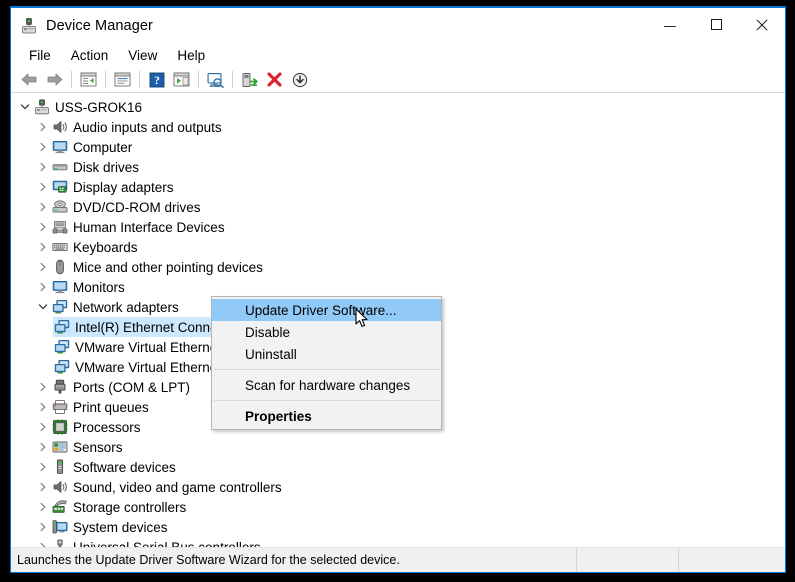 This screenshot has width=795, height=582. Describe the element at coordinates (326, 332) in the screenshot. I see `context-menu-item-disable: Disable` at that location.